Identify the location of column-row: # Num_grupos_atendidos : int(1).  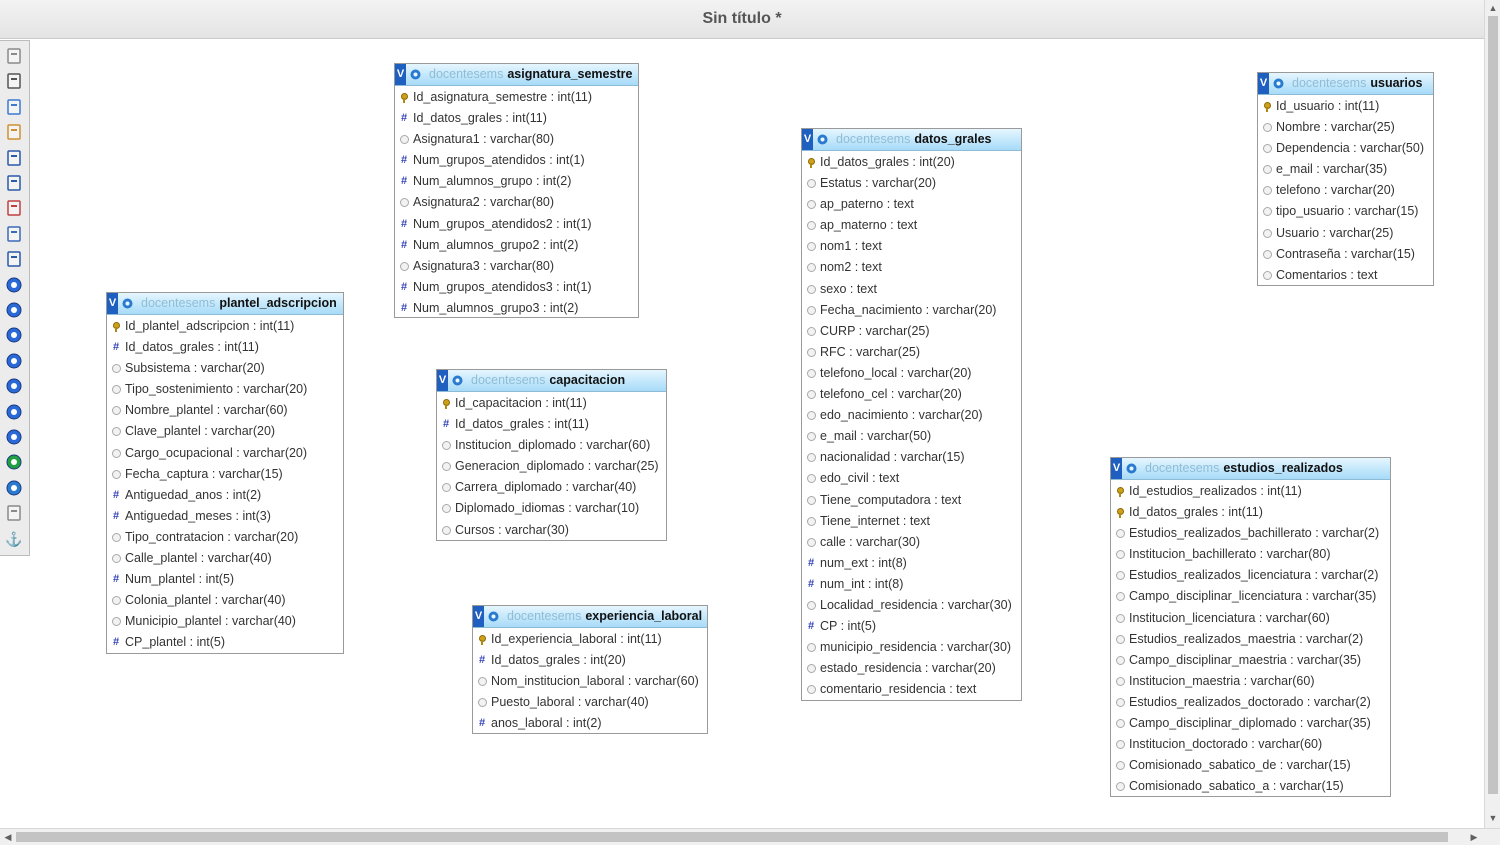
(516, 160).